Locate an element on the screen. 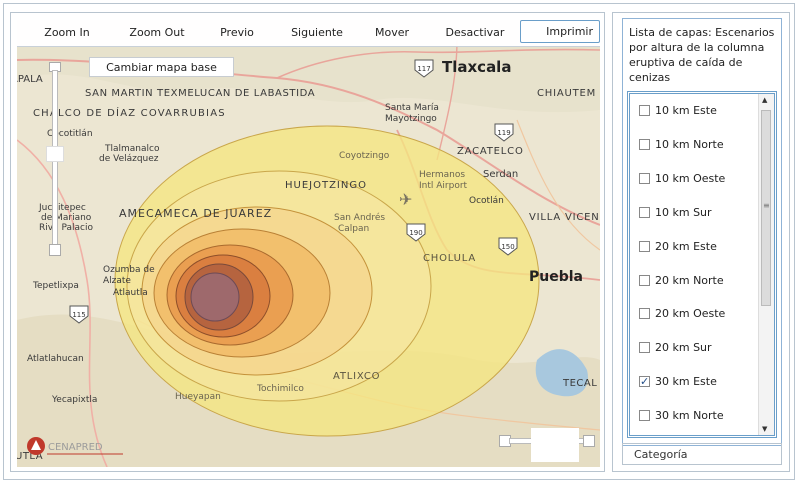  layer-label: 20 km Oeste is located at coordinates (690, 313).